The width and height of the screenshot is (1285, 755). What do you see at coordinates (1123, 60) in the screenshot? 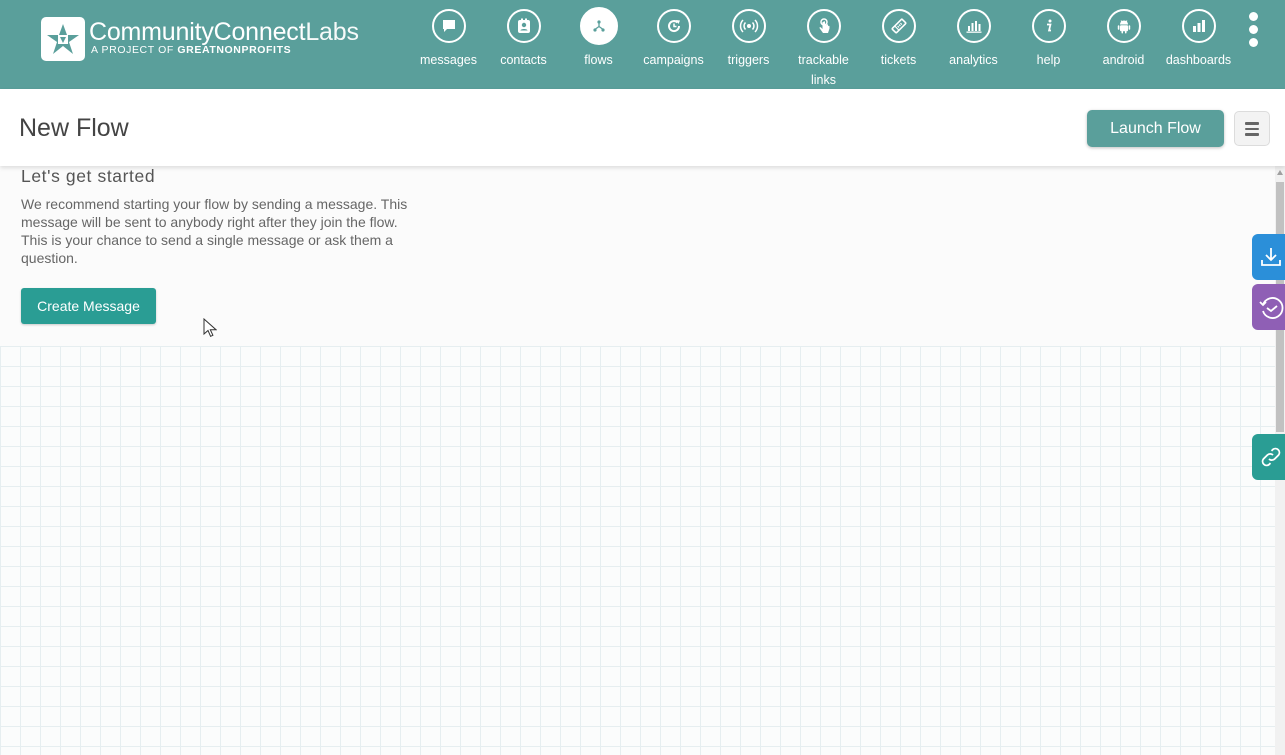
I see `nav-label-android: android` at bounding box center [1123, 60].